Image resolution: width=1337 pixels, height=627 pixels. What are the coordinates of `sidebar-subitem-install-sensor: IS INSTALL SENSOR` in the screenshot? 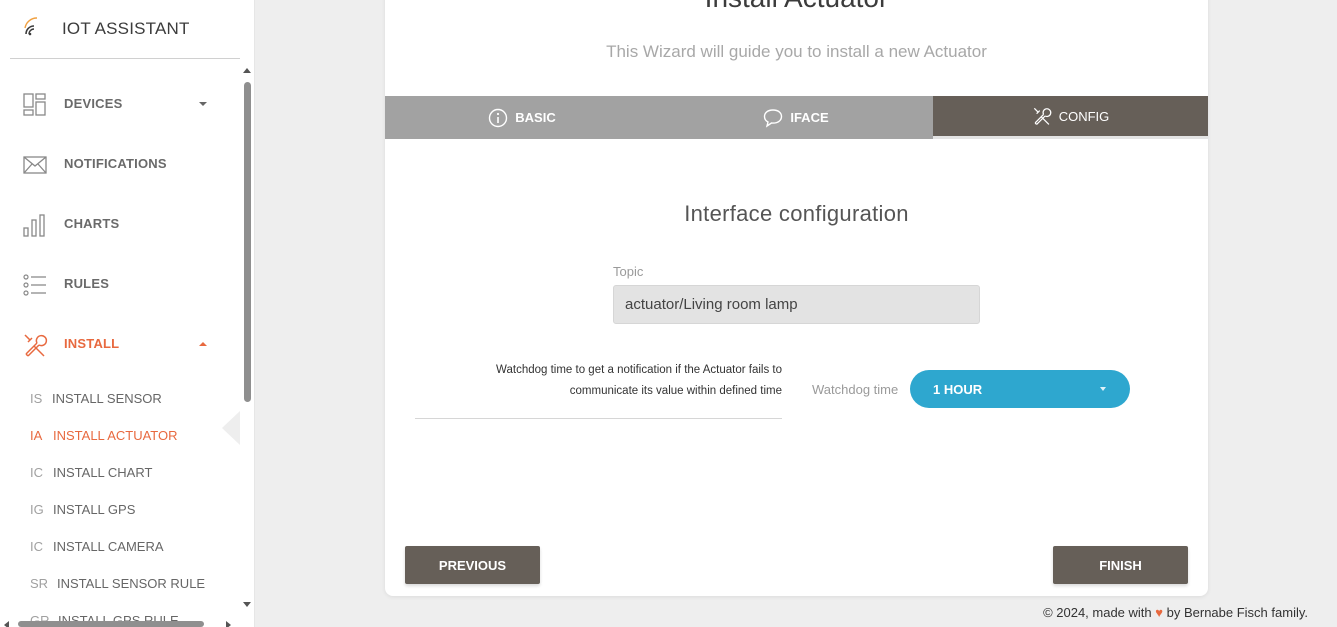 It's located at (120, 397).